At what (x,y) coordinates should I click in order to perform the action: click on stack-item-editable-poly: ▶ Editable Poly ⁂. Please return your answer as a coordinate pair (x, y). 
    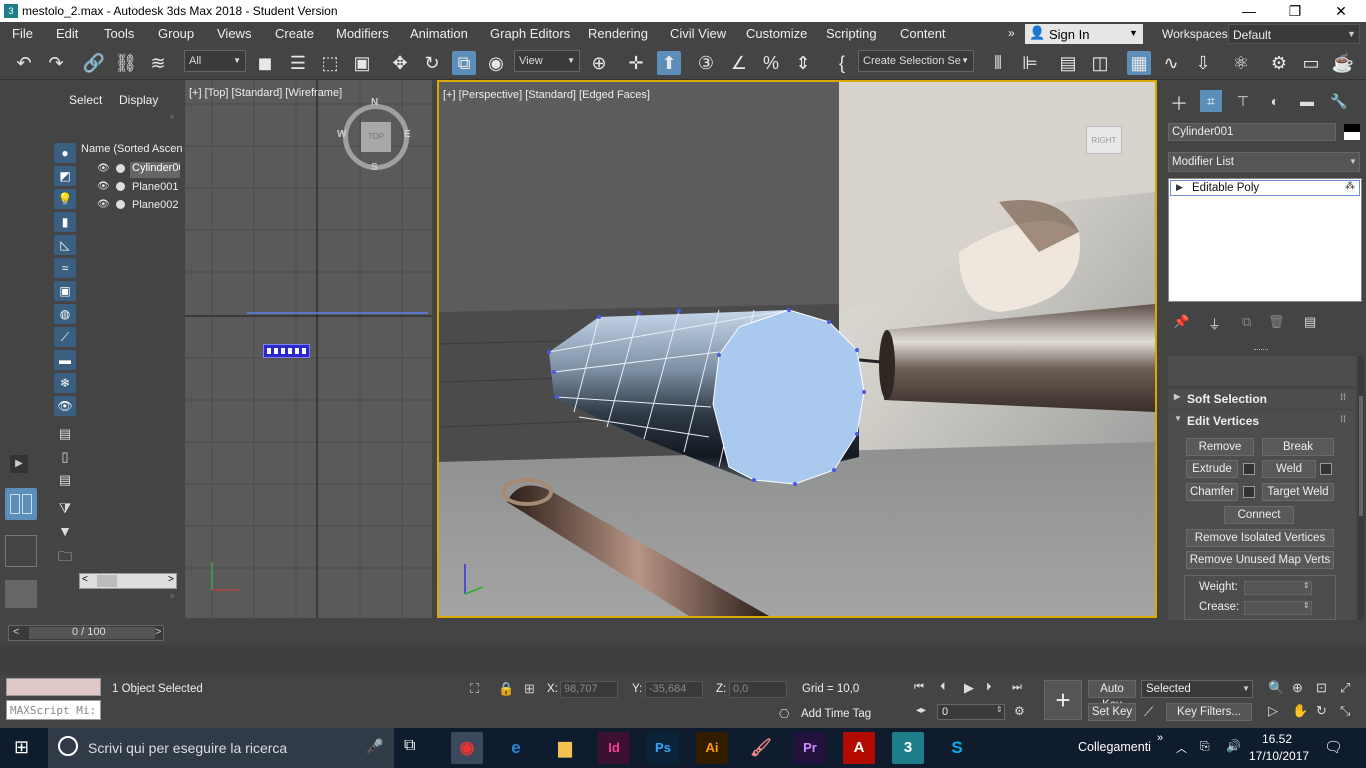
    Looking at the image, I should click on (1265, 188).